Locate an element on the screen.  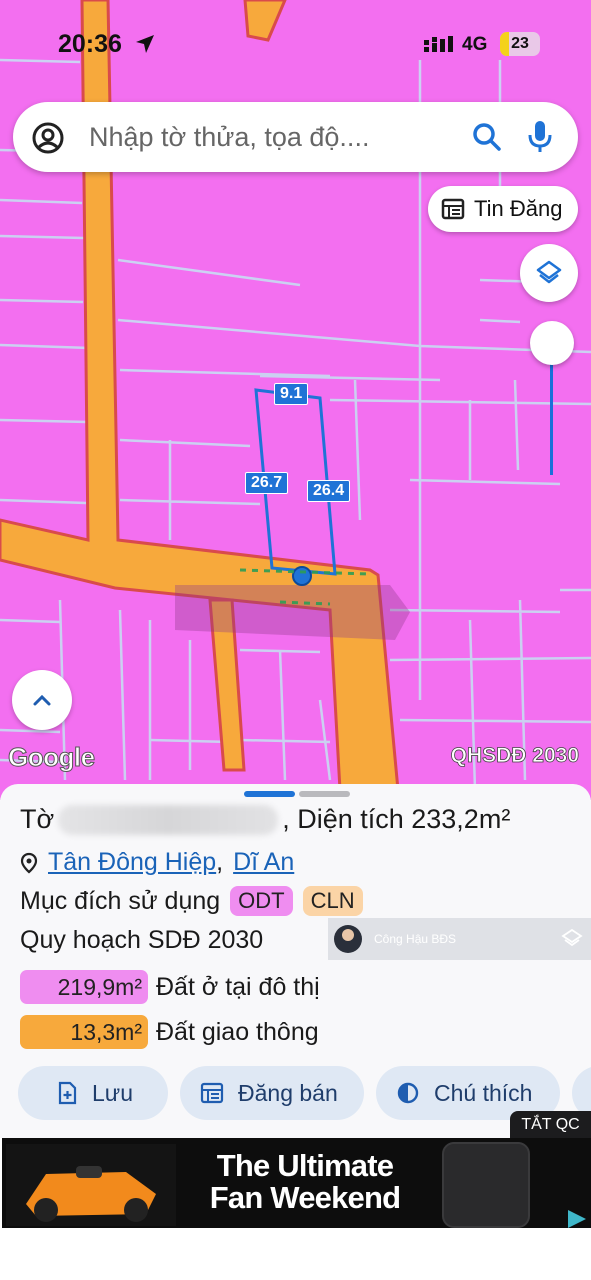
account-icon is located at coordinates (48, 138).